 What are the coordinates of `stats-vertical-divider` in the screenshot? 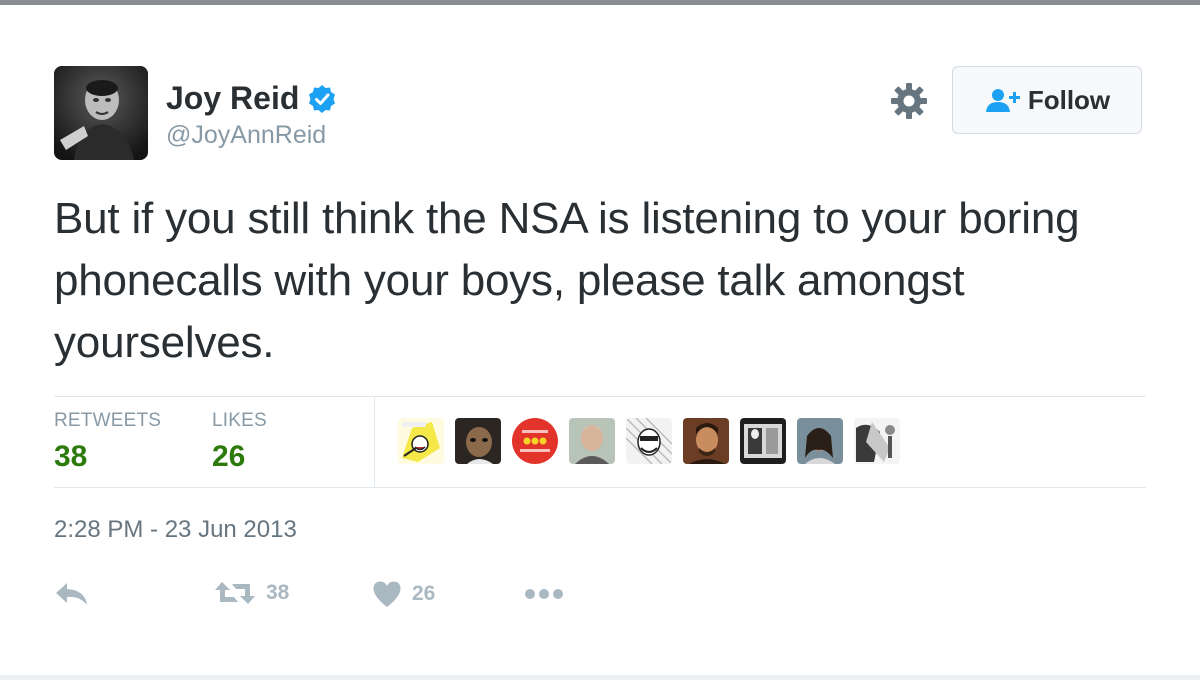 It's located at (374, 442).